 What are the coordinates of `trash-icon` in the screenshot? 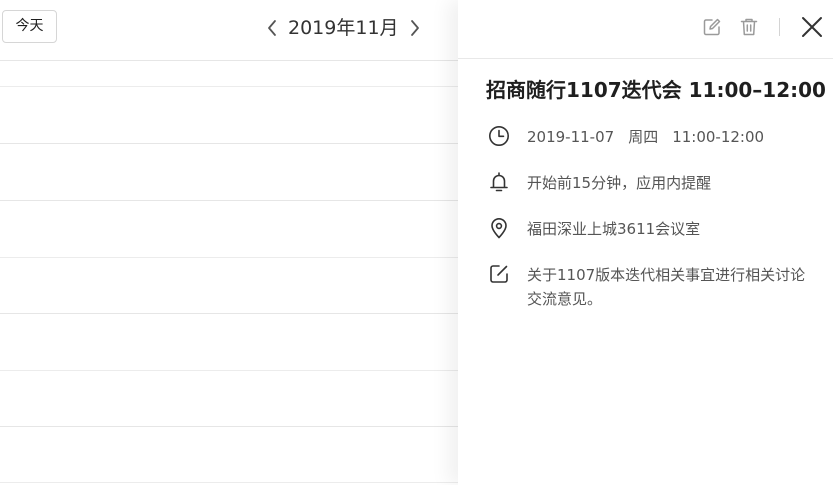 It's located at (749, 27).